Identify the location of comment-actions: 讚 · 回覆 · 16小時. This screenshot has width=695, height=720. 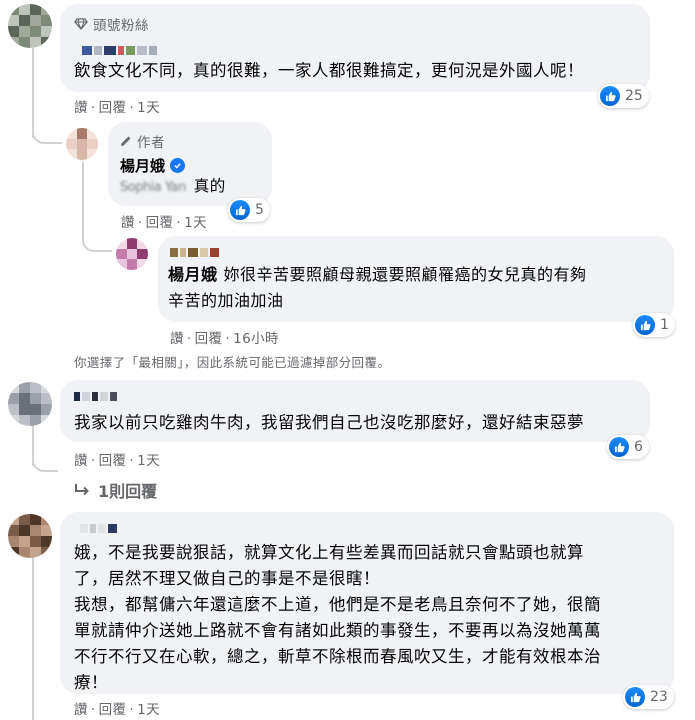
(224, 339).